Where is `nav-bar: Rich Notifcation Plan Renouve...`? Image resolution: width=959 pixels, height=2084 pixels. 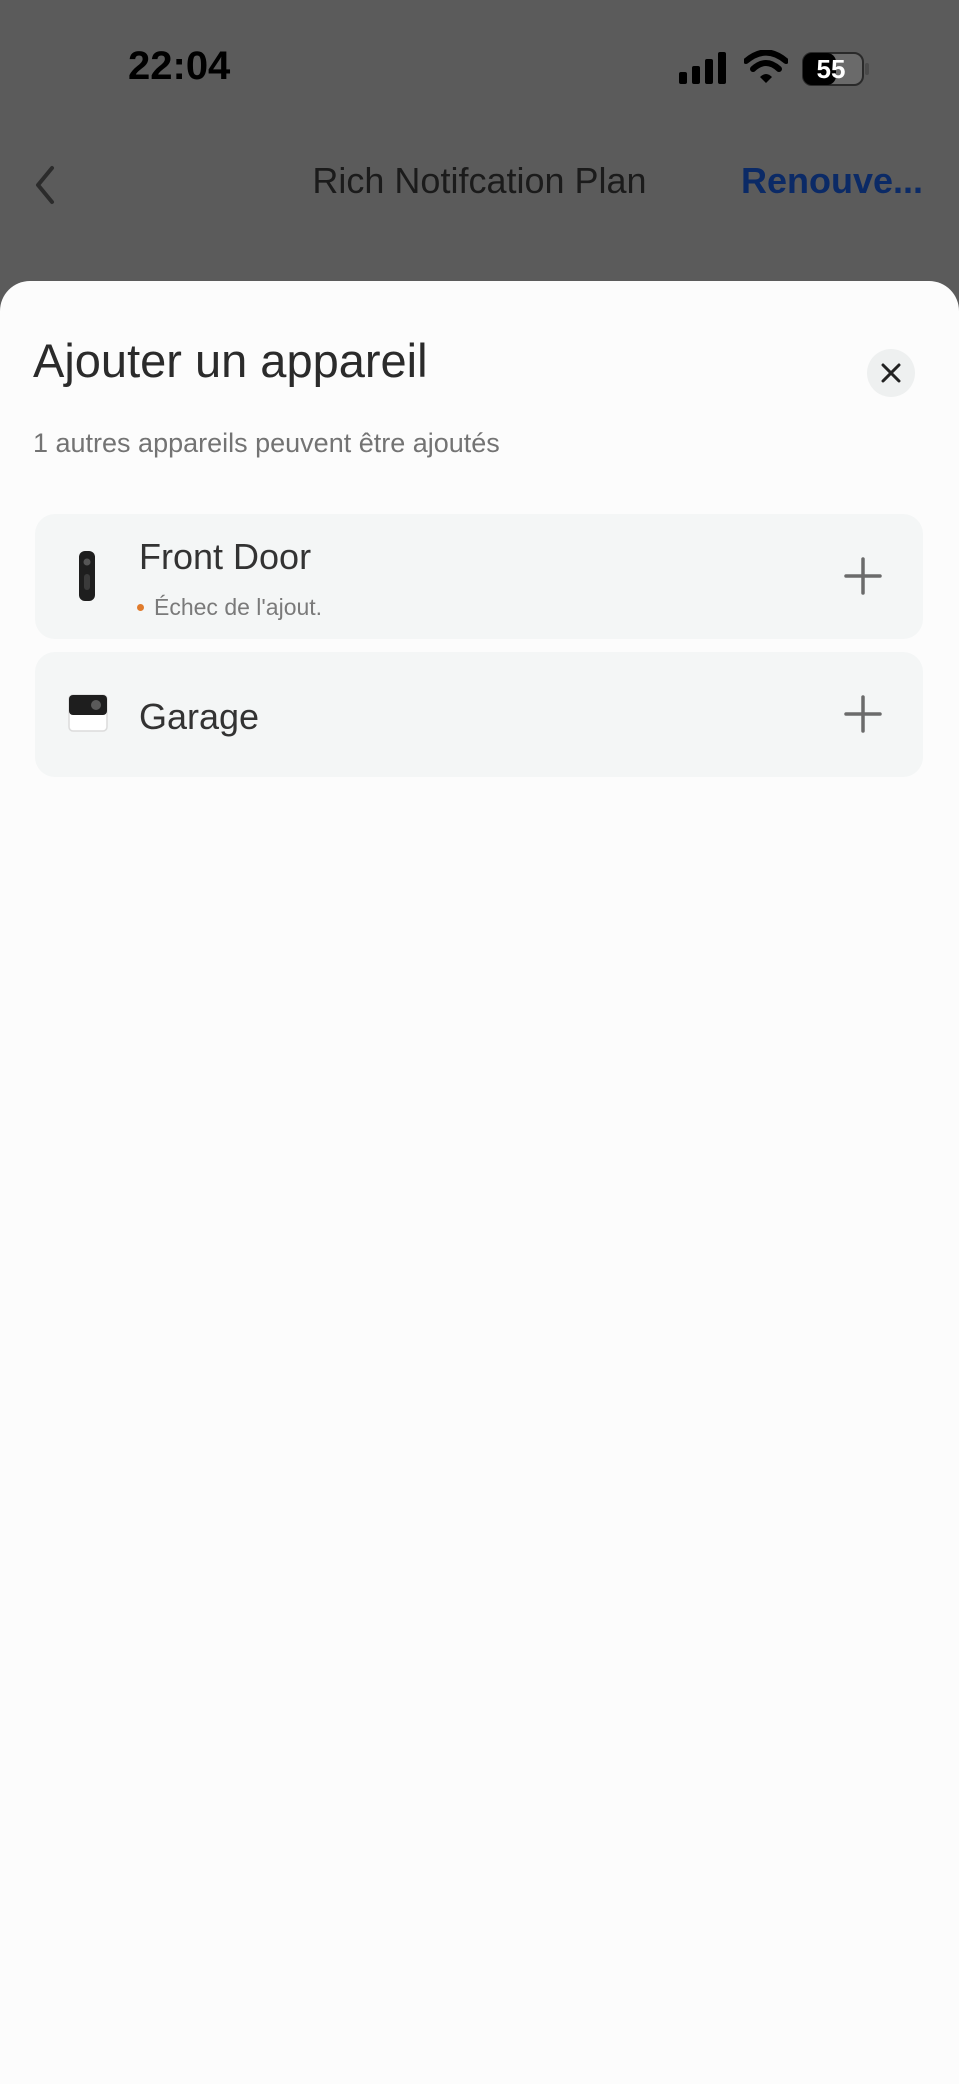
nav-bar: Rich Notifcation Plan Renouve... is located at coordinates (479, 185).